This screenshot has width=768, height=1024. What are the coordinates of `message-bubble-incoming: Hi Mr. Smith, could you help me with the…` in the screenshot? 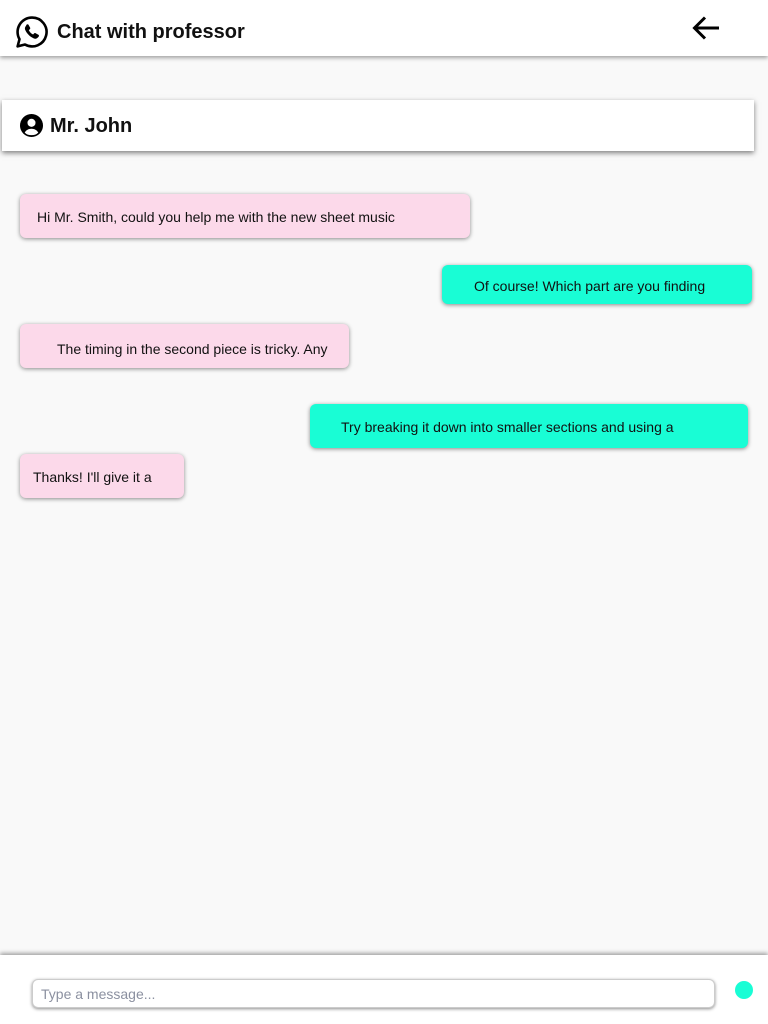 It's located at (245, 216).